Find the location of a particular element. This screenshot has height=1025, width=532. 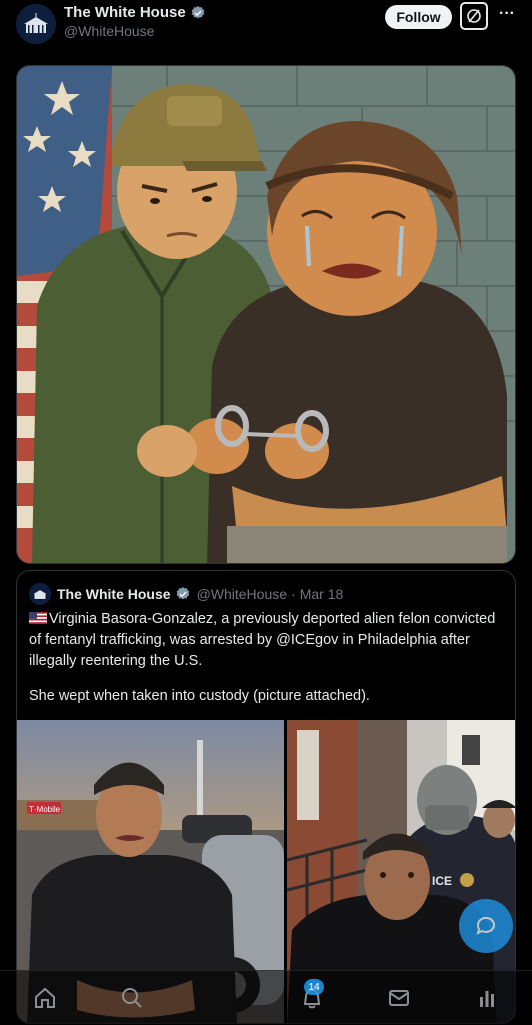

quoted-author-avatar is located at coordinates (40, 594).